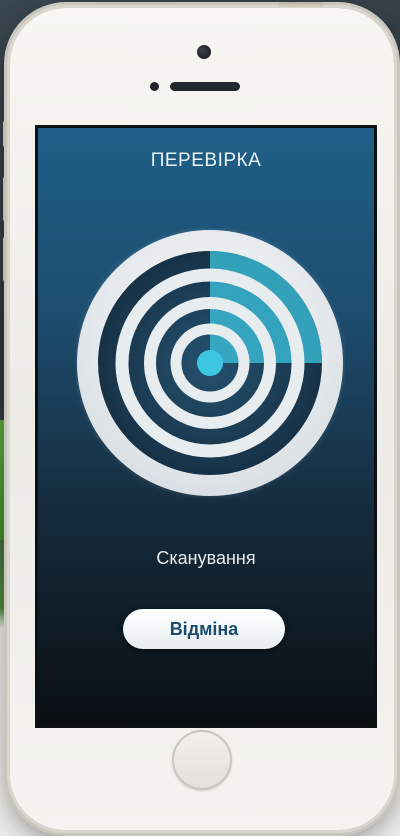 This screenshot has width=400, height=836. What do you see at coordinates (205, 86) in the screenshot?
I see `earpiece-speaker` at bounding box center [205, 86].